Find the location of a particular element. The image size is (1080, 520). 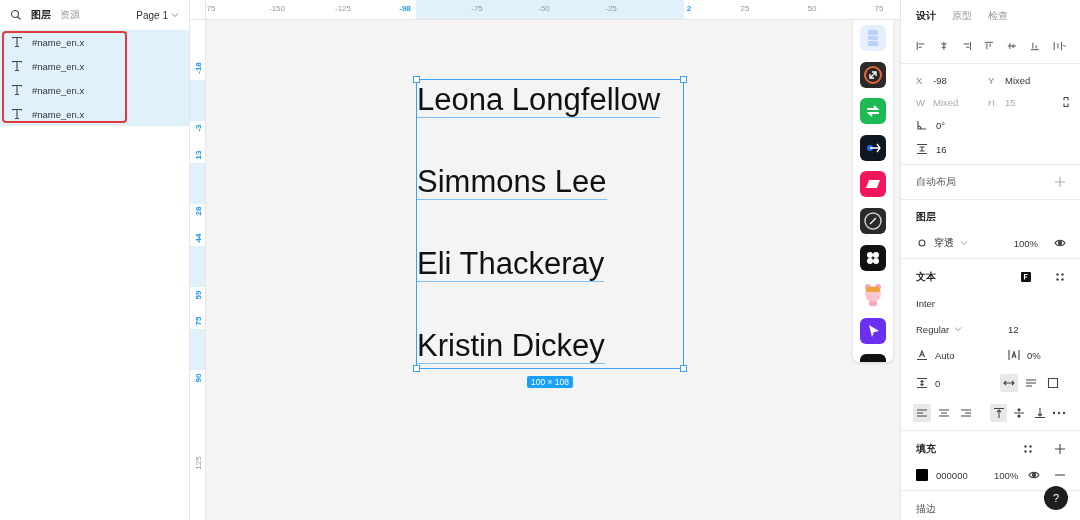

paragraph-spacing-field: 0 is located at coordinates (956, 383).